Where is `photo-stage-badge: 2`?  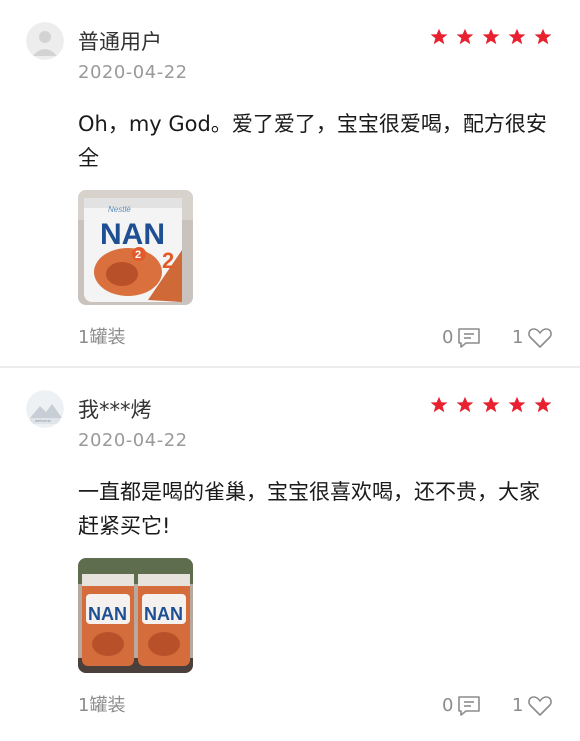 photo-stage-badge: 2 is located at coordinates (138, 255).